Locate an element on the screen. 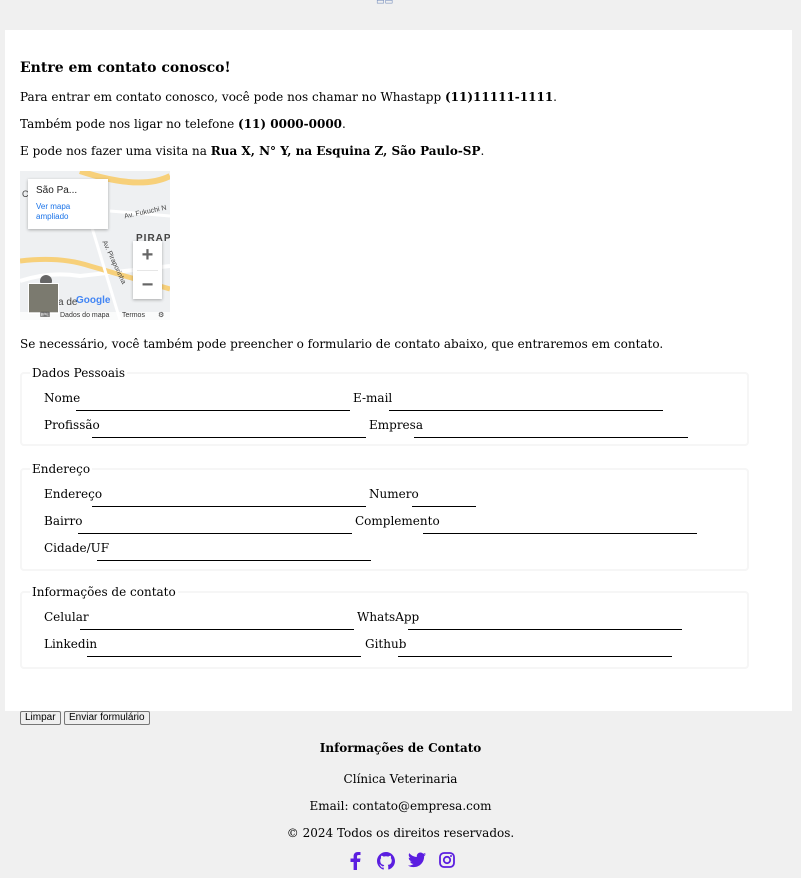 The width and height of the screenshot is (801, 878). zoom-out-button: − is located at coordinates (147, 285).